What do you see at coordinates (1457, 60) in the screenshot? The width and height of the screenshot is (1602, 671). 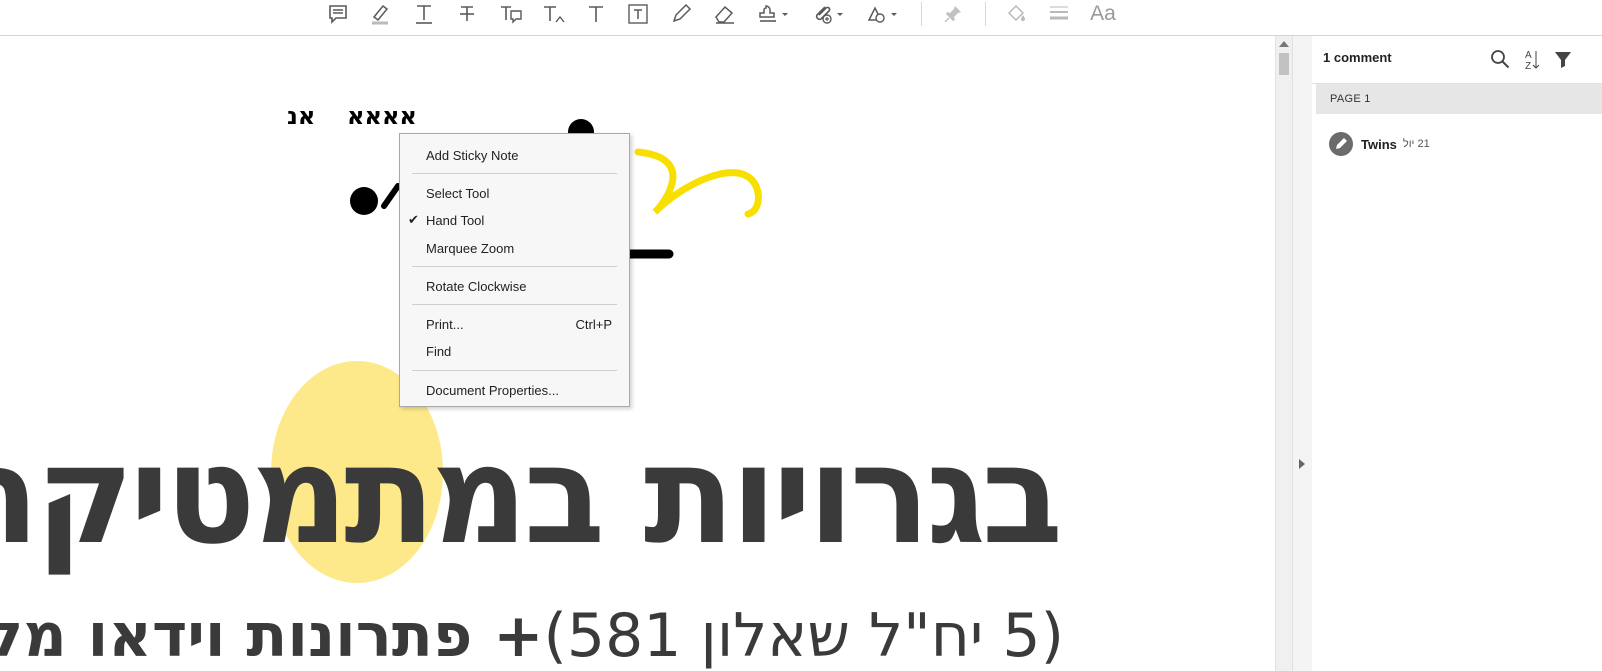 I see `comments-panel-header: 1 comment AZ` at bounding box center [1457, 60].